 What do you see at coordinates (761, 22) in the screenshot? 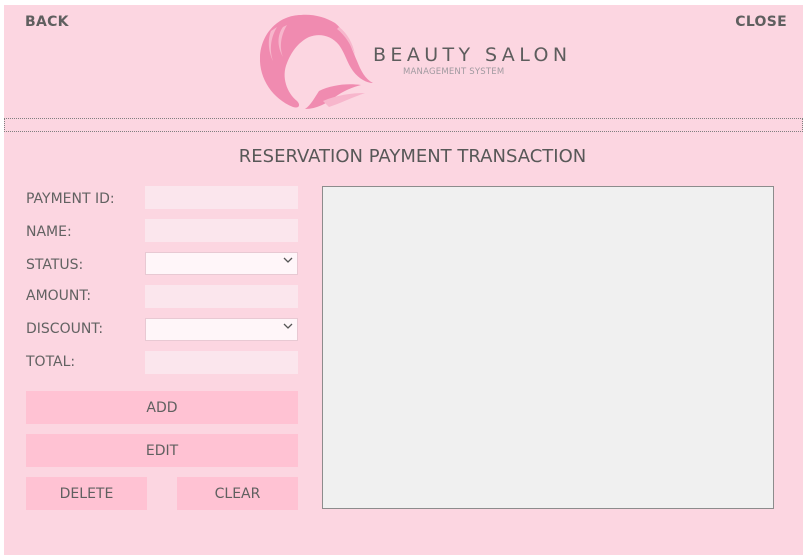
I see `close-button: CLOSE` at bounding box center [761, 22].